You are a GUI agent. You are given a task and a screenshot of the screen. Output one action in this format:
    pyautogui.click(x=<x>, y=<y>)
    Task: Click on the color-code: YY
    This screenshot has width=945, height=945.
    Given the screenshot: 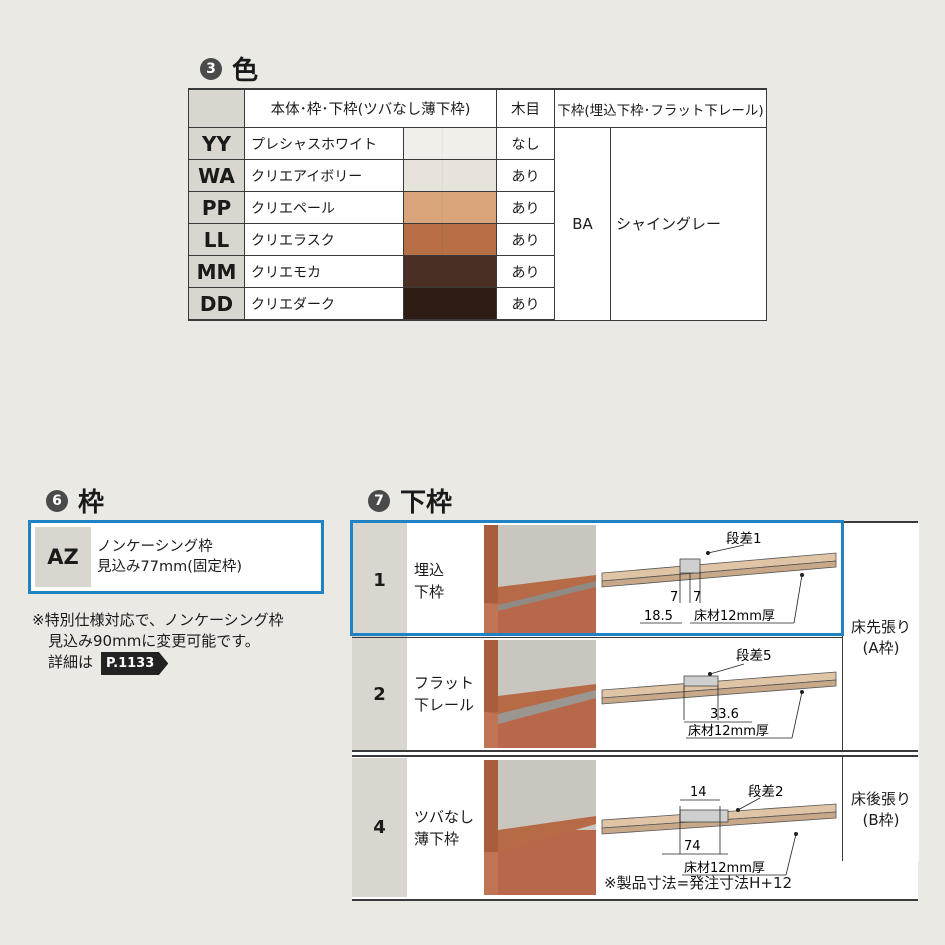 What is the action you would take?
    pyautogui.click(x=216, y=143)
    